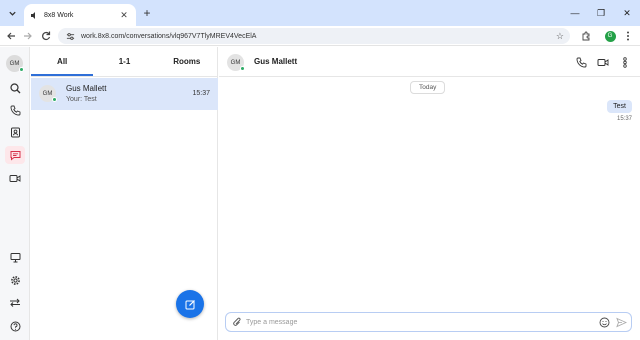 The width and height of the screenshot is (640, 340). I want to click on close-tab-icon: ✕, so click(124, 15).